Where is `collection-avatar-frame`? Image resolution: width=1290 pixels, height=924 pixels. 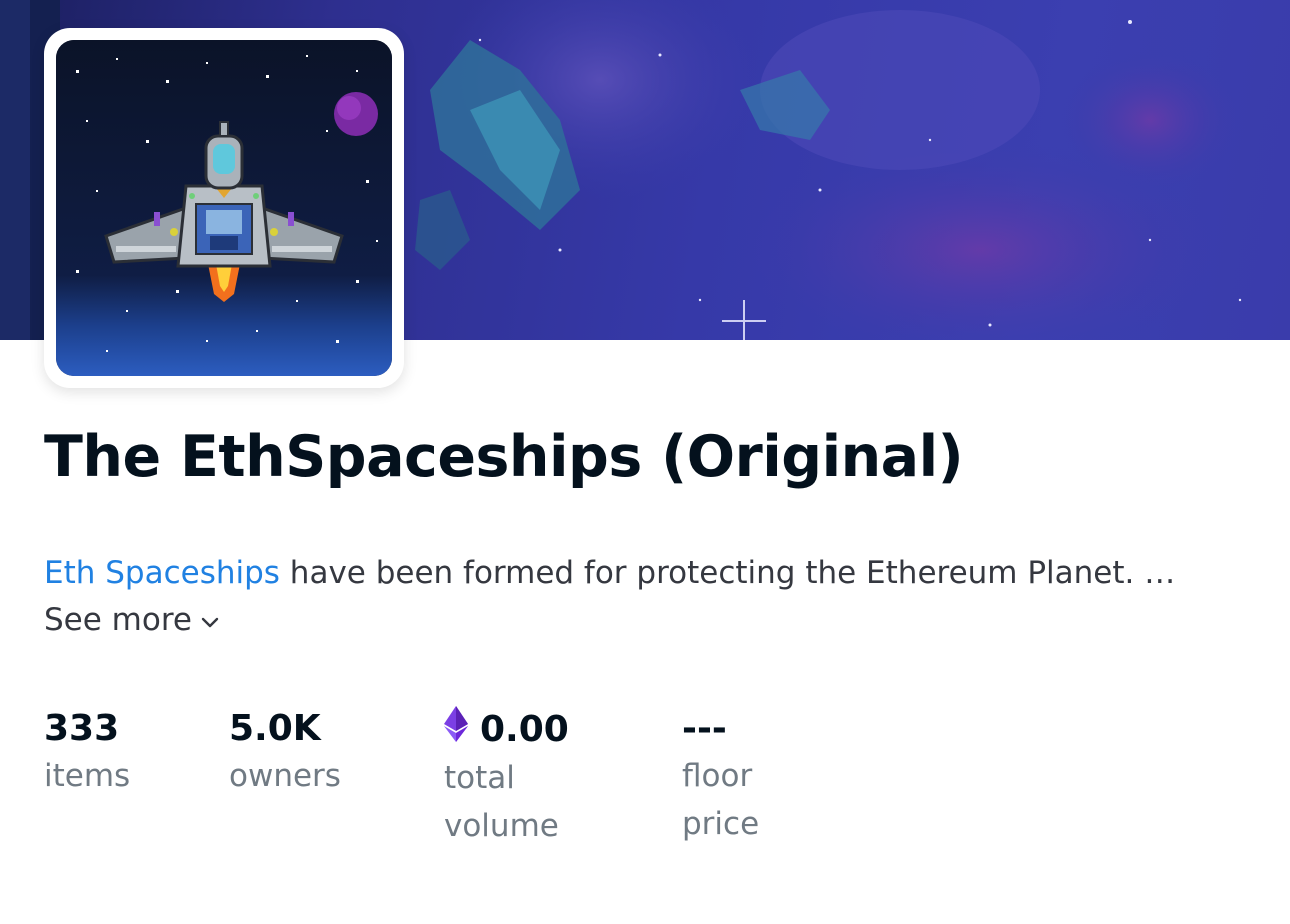
collection-avatar-frame is located at coordinates (224, 208).